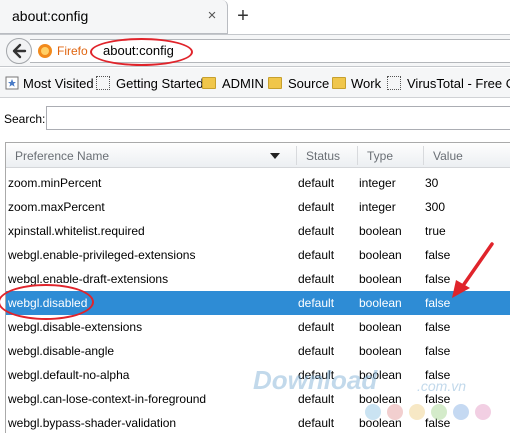 This screenshot has width=510, height=433. What do you see at coordinates (435, 207) in the screenshot?
I see `pref-value: 300` at bounding box center [435, 207].